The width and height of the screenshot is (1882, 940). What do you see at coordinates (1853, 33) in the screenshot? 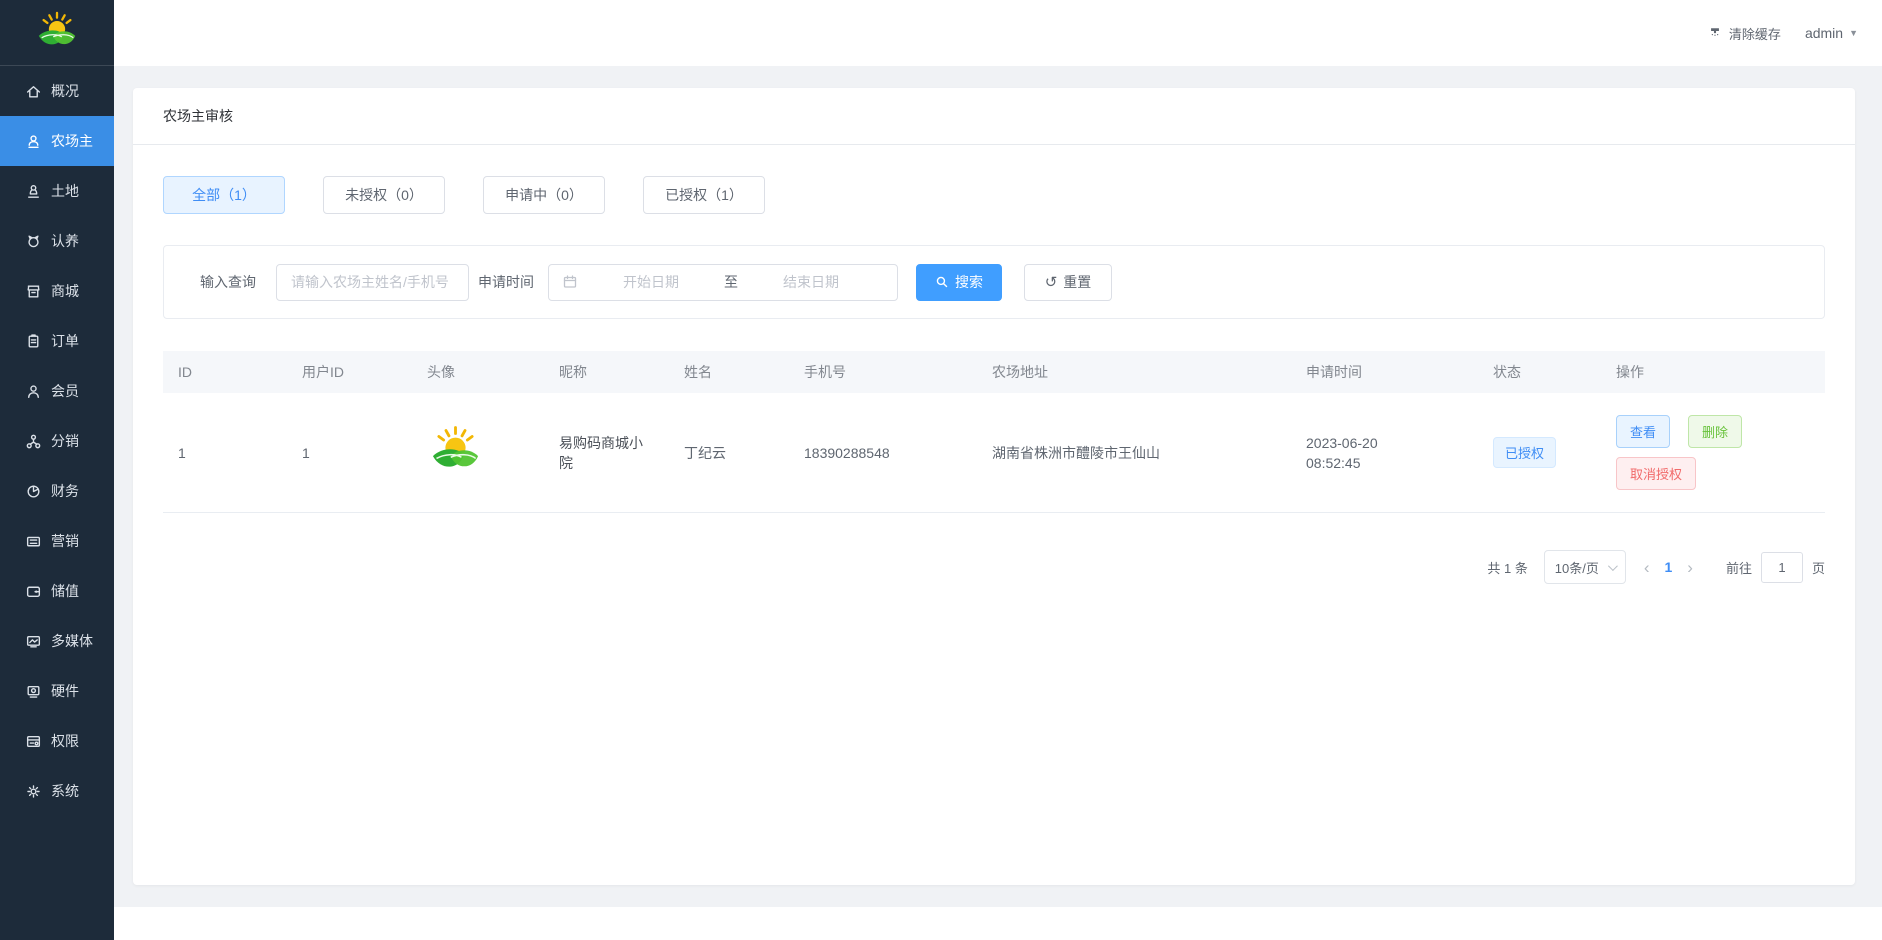
I see `chevron-down-icon: ▼` at bounding box center [1853, 33].